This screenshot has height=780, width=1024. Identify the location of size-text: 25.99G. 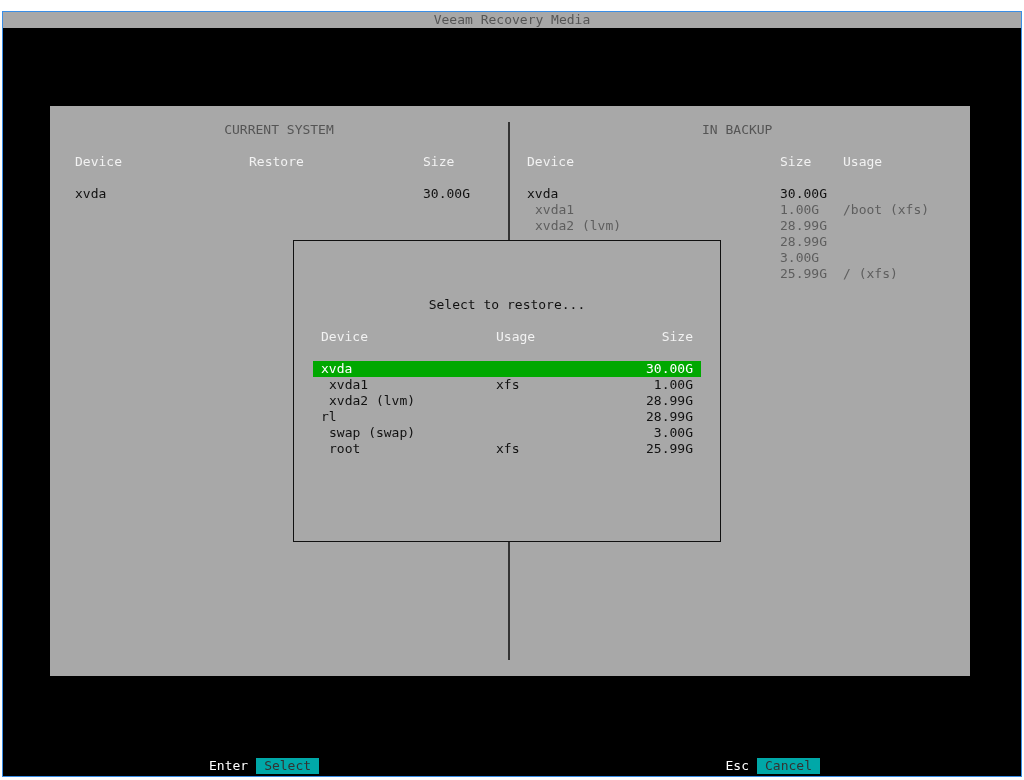
(669, 449).